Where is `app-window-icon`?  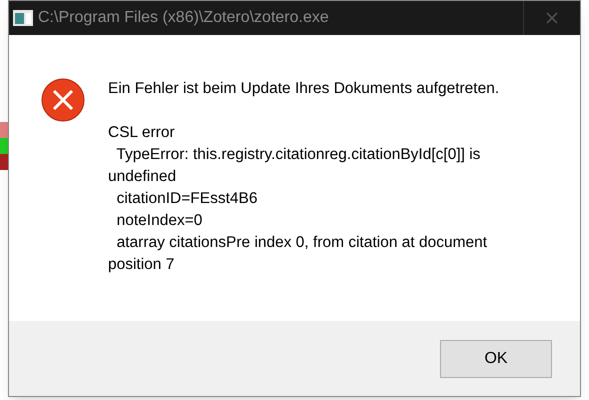 app-window-icon is located at coordinates (23, 18).